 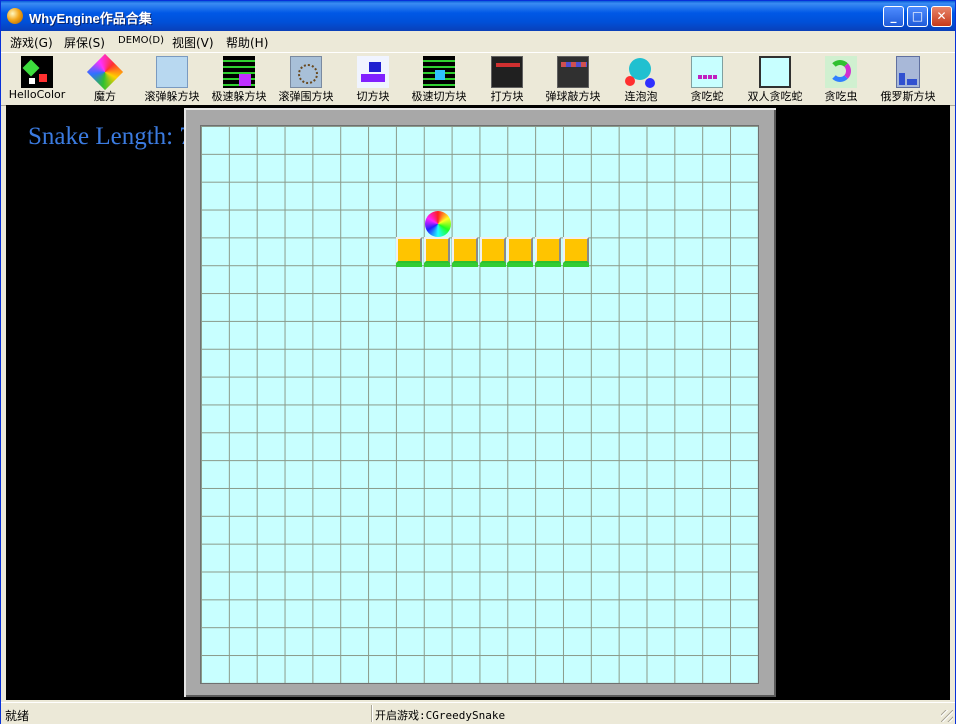 What do you see at coordinates (841, 96) in the screenshot?
I see `toolbar-label: 贪吃虫` at bounding box center [841, 96].